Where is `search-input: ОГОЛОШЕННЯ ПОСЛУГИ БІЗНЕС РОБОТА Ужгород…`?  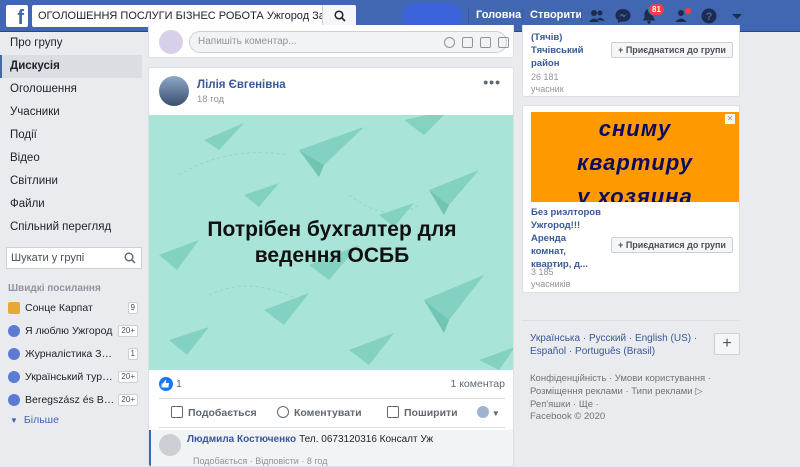
search-input: ОГОЛОШЕННЯ ПОСЛУГИ БІЗНЕС РОБОТА Ужгород… is located at coordinates (177, 16).